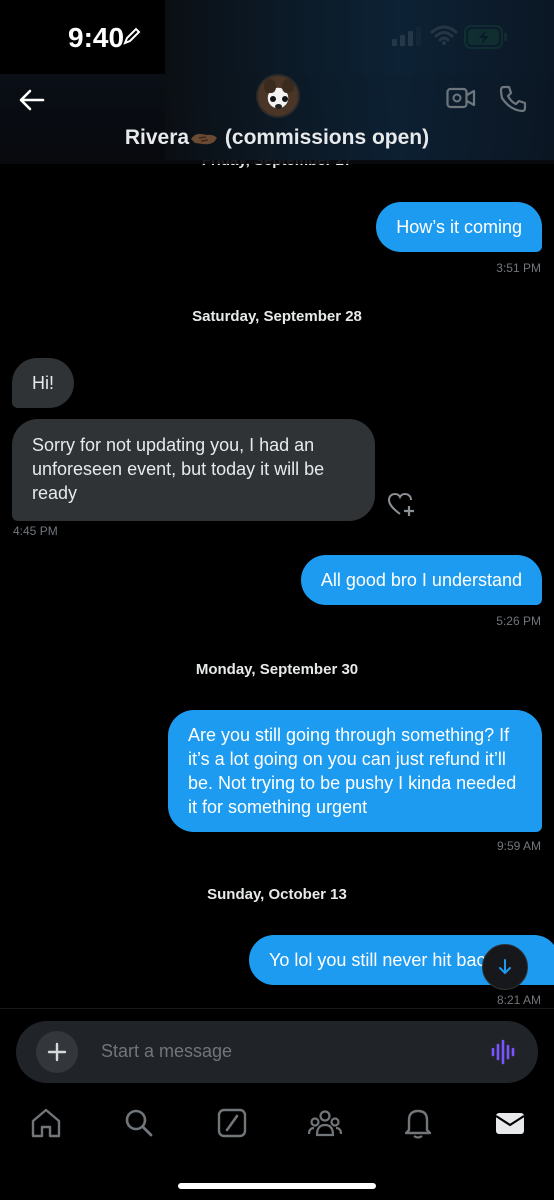  What do you see at coordinates (518, 621) in the screenshot?
I see `message-timestamp: 5:26 PM` at bounding box center [518, 621].